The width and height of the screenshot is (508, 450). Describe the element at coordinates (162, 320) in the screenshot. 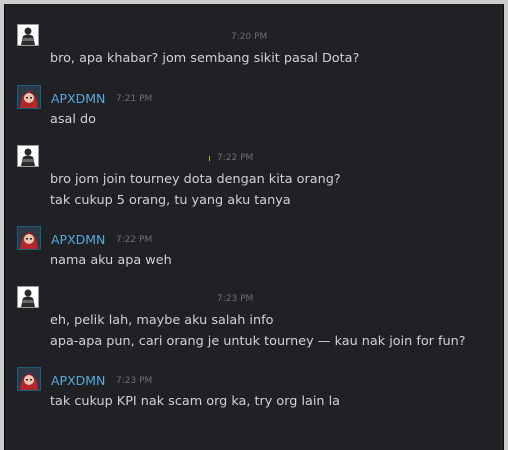

I see `message-text: eh, pelik lah, maybe aku salah info` at that location.